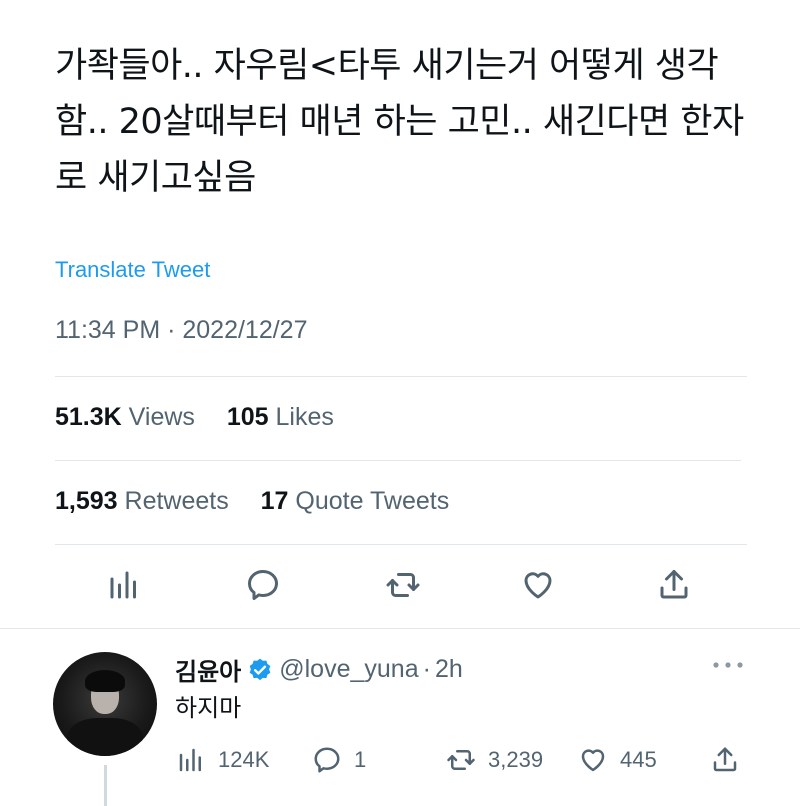  What do you see at coordinates (181, 330) in the screenshot?
I see `tweet-timestamp: 11:34 PM · 2022/12/27` at bounding box center [181, 330].